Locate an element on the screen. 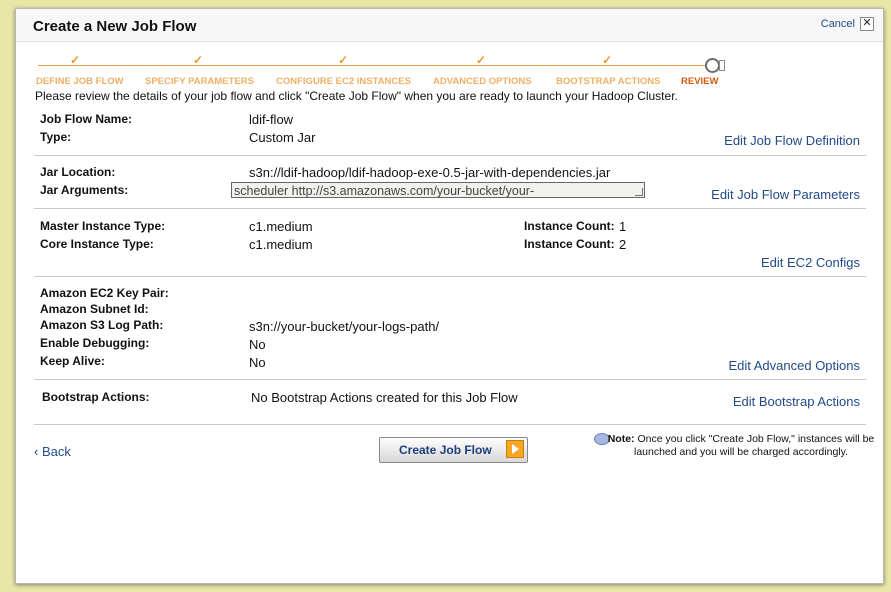 The image size is (891, 592). master-instance-count-value: 1 is located at coordinates (623, 226).